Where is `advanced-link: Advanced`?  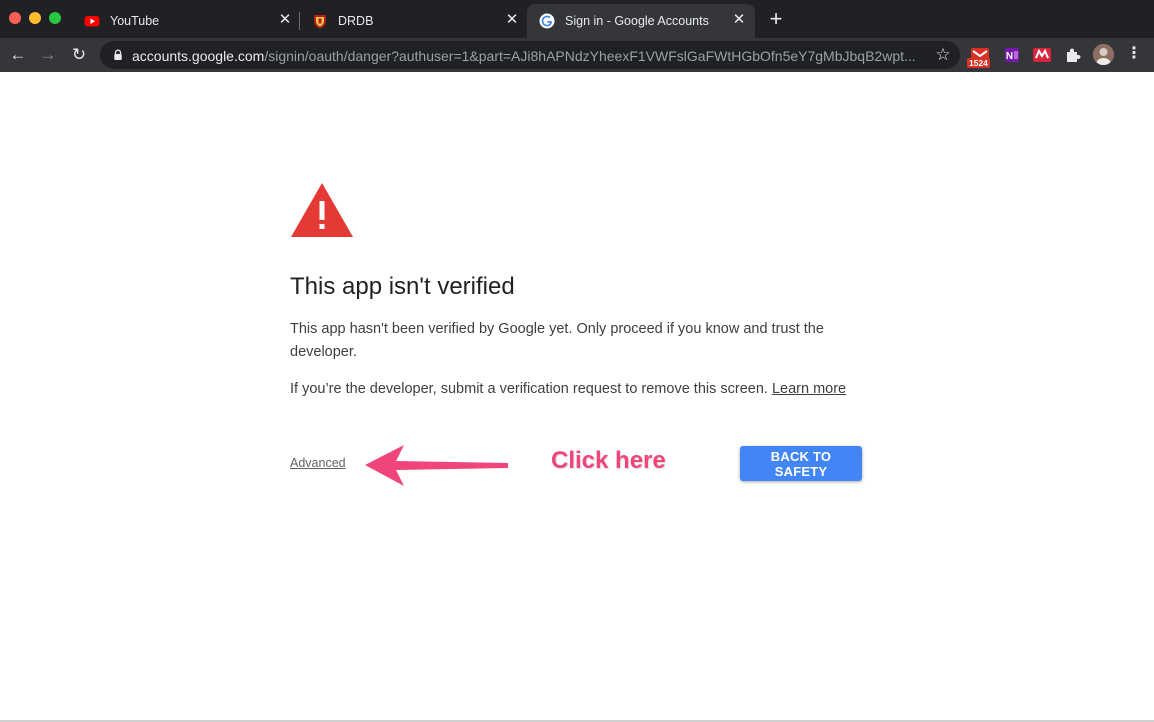
advanced-link: Advanced is located at coordinates (318, 463).